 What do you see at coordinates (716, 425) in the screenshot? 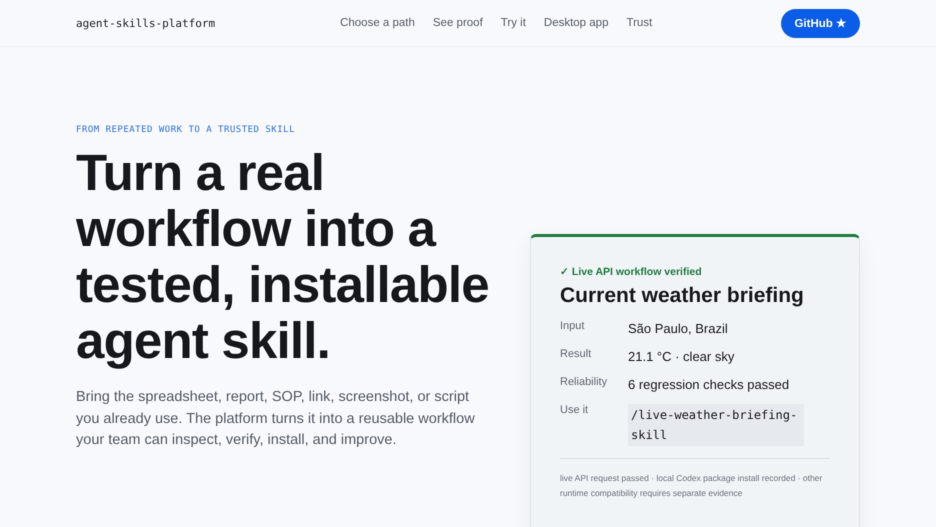
I see `command-snippet: /live-weather-briefing-skill` at bounding box center [716, 425].